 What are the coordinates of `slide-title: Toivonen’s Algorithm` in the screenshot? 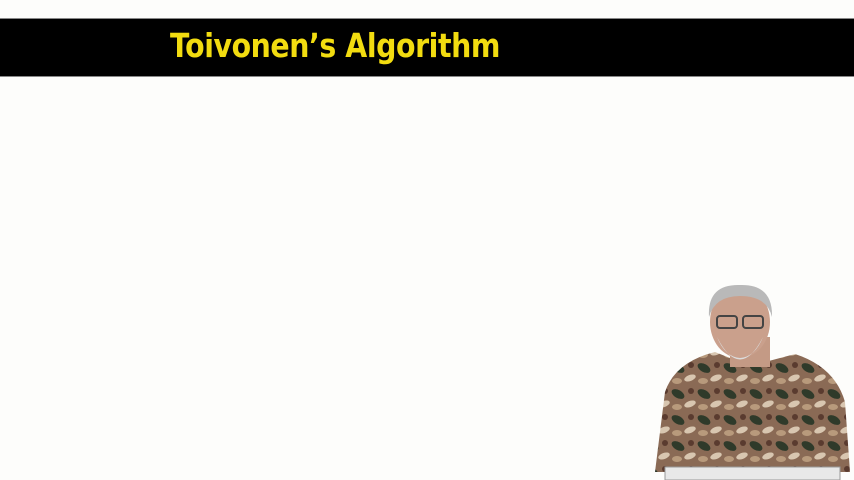 It's located at (335, 45).